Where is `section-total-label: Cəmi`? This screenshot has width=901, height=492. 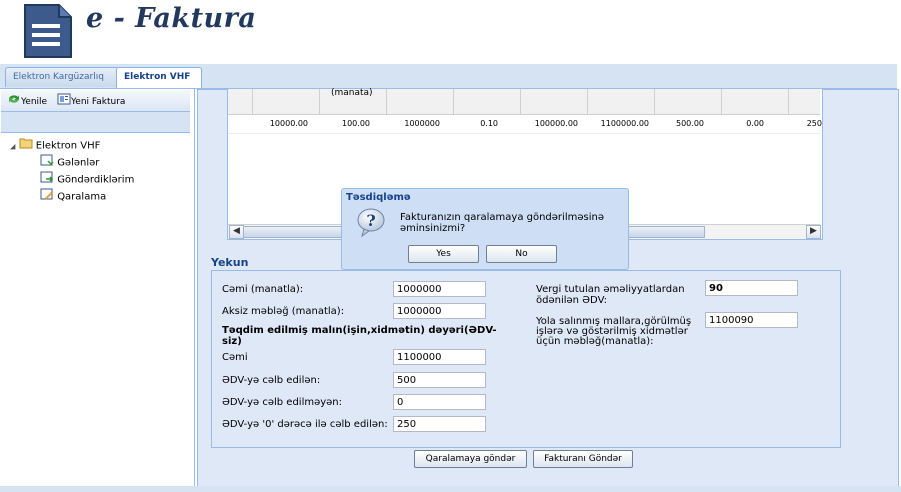 section-total-label: Cəmi is located at coordinates (235, 357).